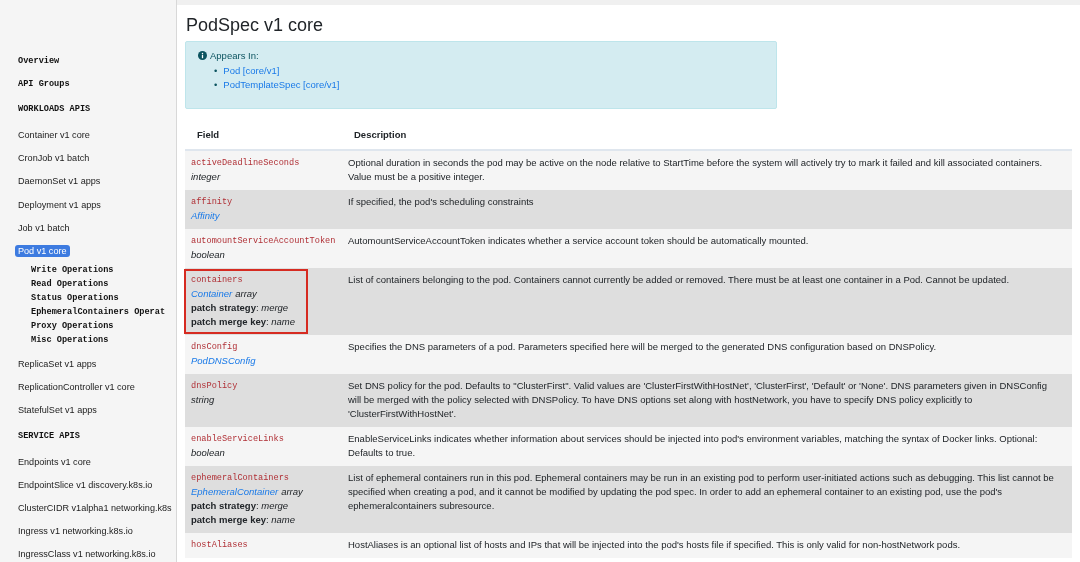 The width and height of the screenshot is (1080, 562). Describe the element at coordinates (380, 134) in the screenshot. I see `column-header: Description` at that location.